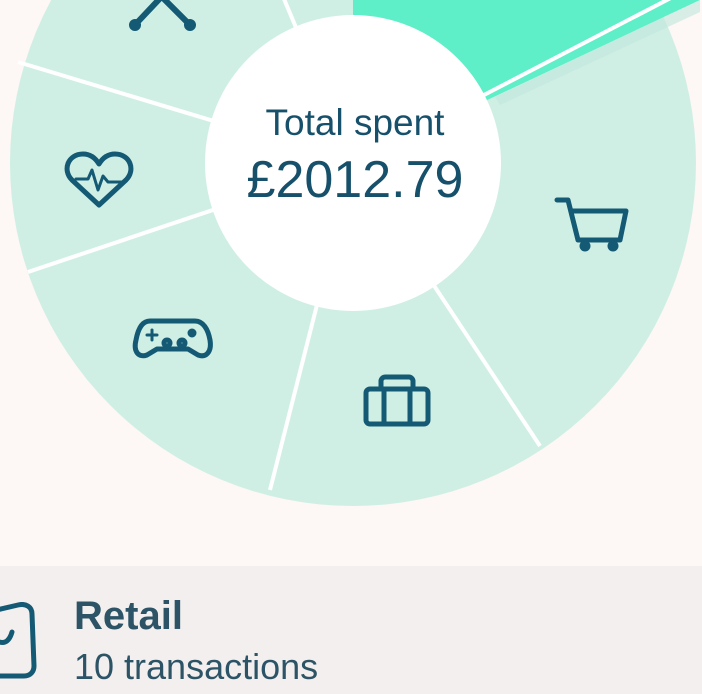 The height and width of the screenshot is (694, 702). What do you see at coordinates (196, 666) in the screenshot?
I see `transaction-count: 10 transactions` at bounding box center [196, 666].